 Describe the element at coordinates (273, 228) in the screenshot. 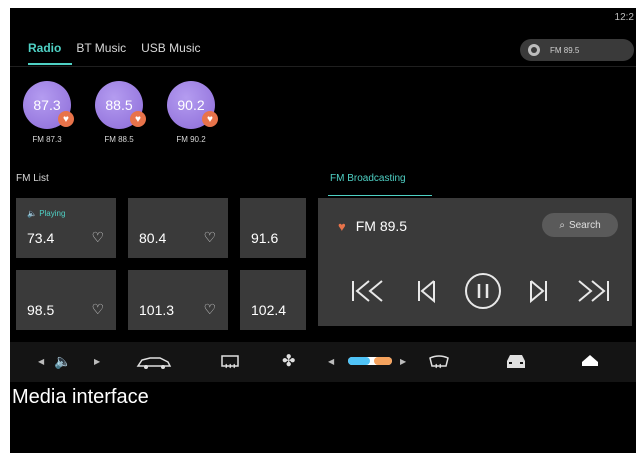

I see `station-tile: 91.6` at that location.